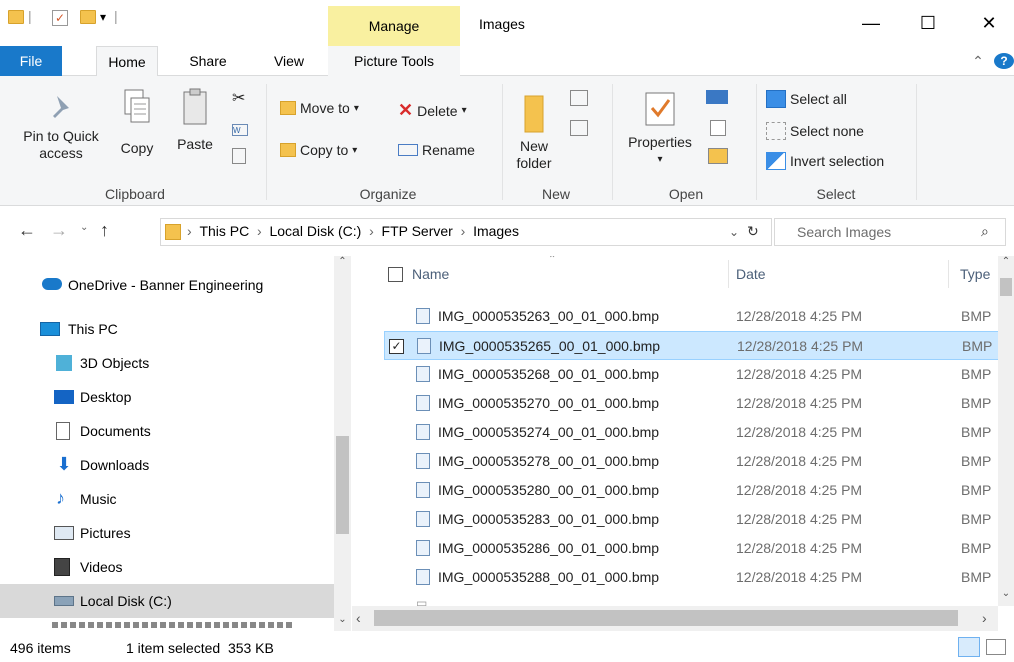 The image size is (1014, 662). I want to click on properties-quick-icon: ✓, so click(60, 18).